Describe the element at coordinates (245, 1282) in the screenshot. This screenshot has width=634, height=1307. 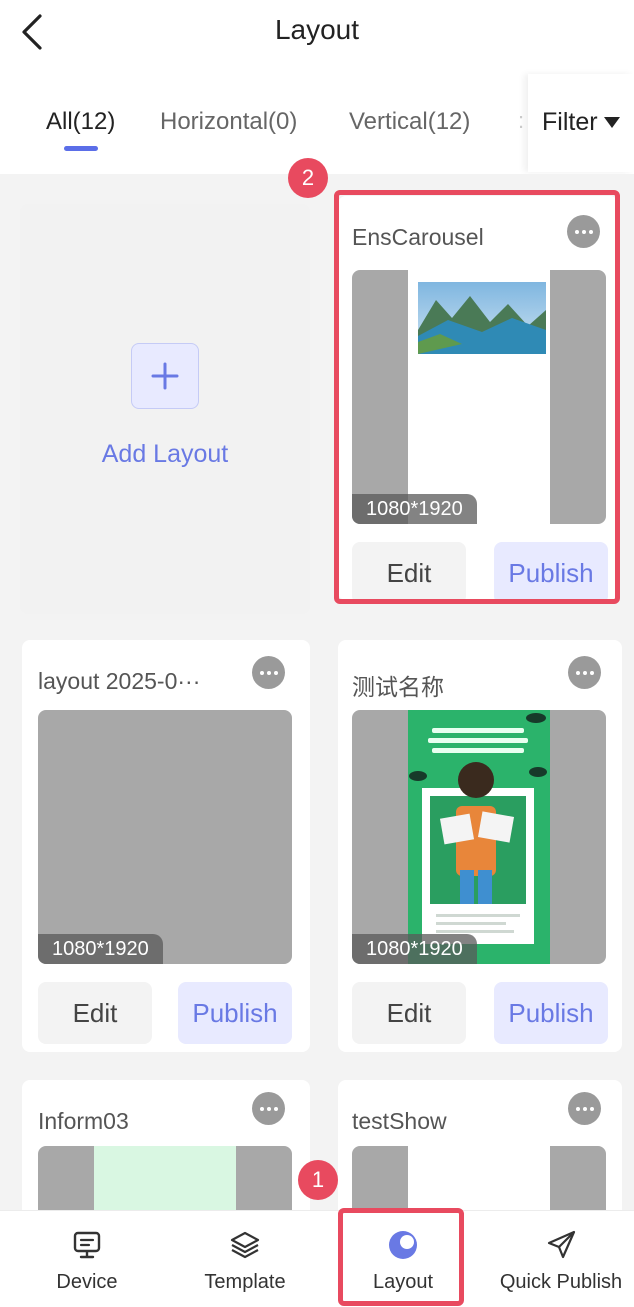
I see `nav-label: Template` at that location.